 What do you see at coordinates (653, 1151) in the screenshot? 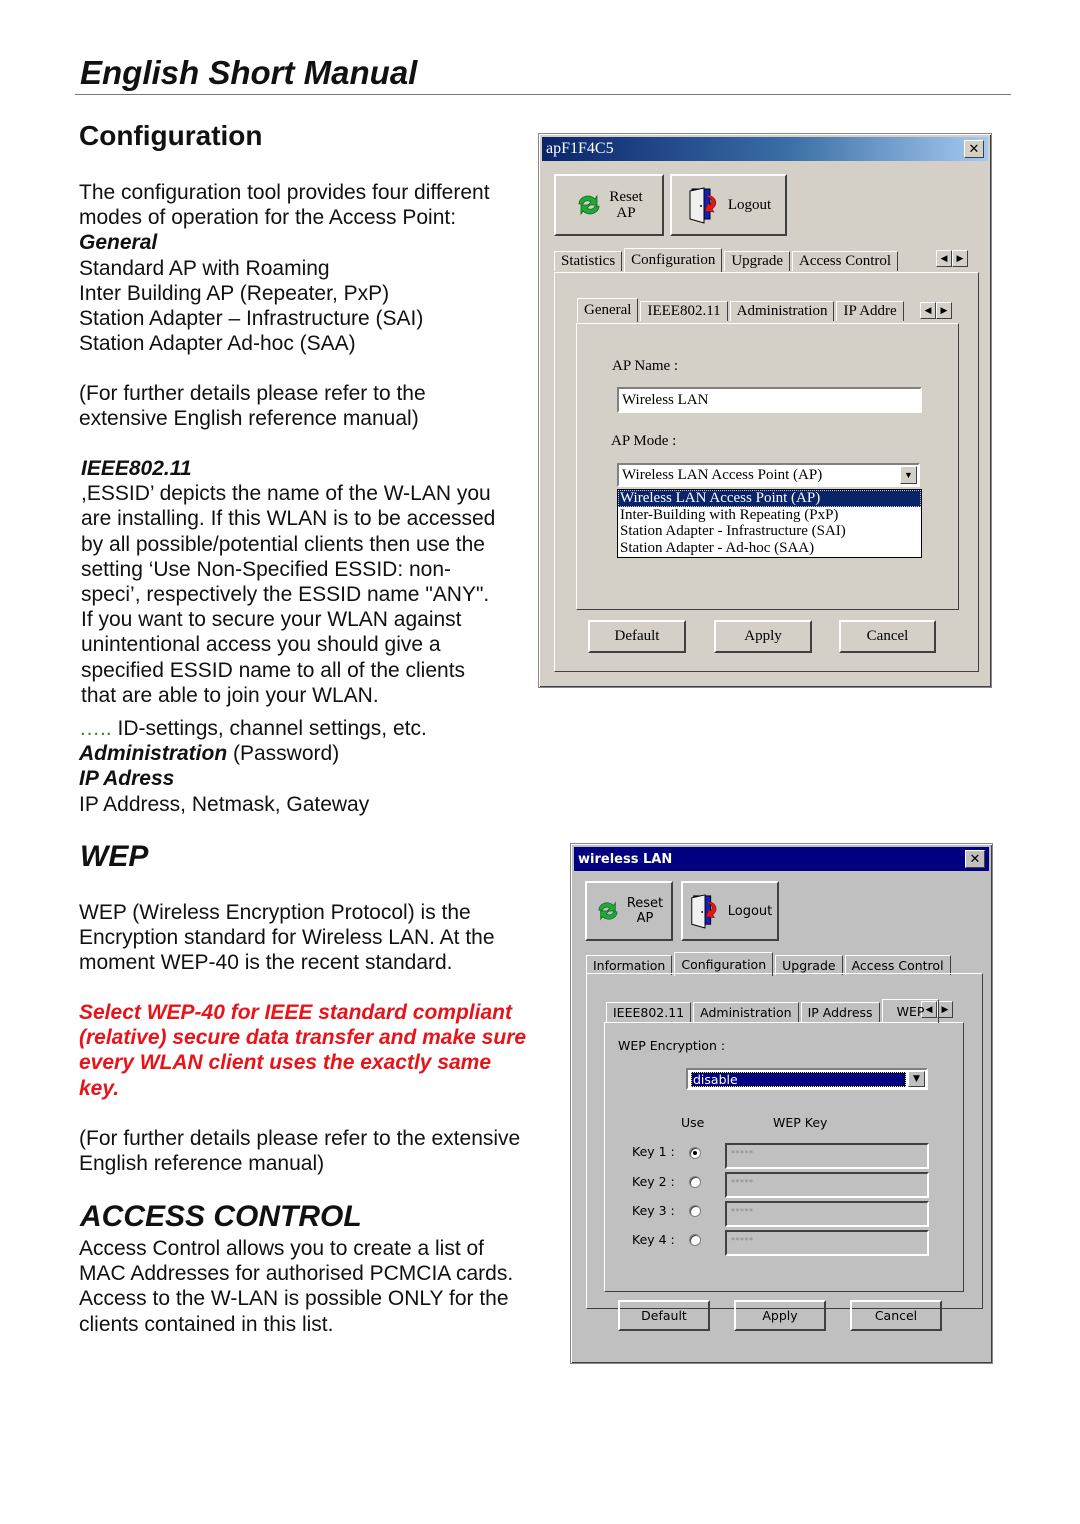
I see `key-1-label: Key 1 :` at bounding box center [653, 1151].